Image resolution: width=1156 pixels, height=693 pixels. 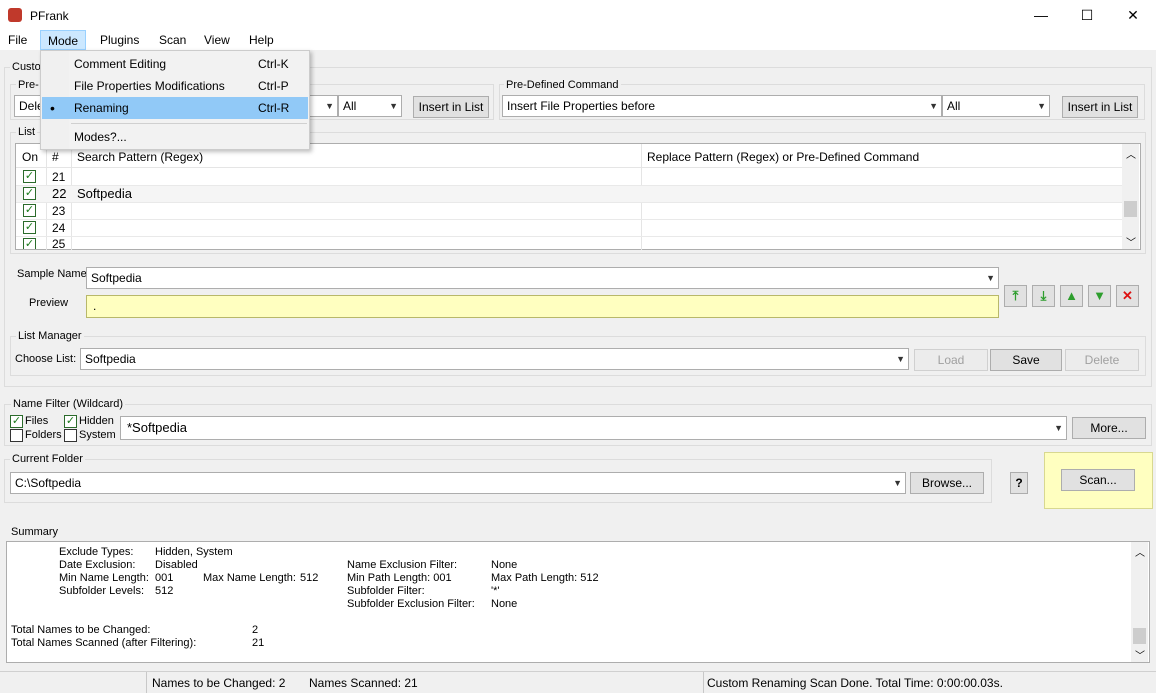 I want to click on summary-key: Total Names to be Changed:, so click(x=81, y=630).